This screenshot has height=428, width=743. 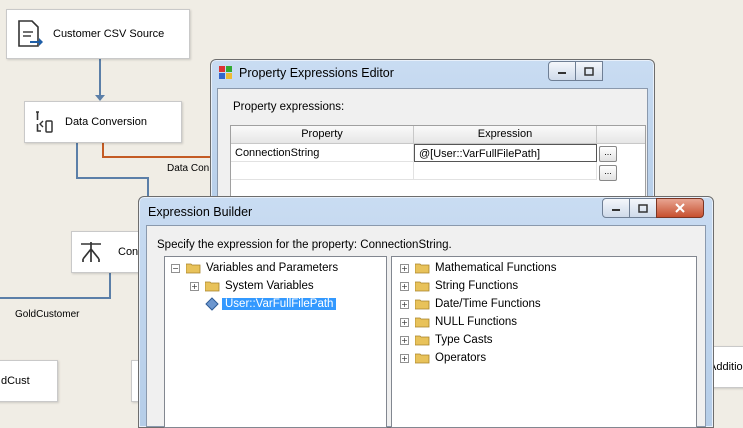 What do you see at coordinates (109, 34) in the screenshot?
I see `node-label: Customer CSV Source` at bounding box center [109, 34].